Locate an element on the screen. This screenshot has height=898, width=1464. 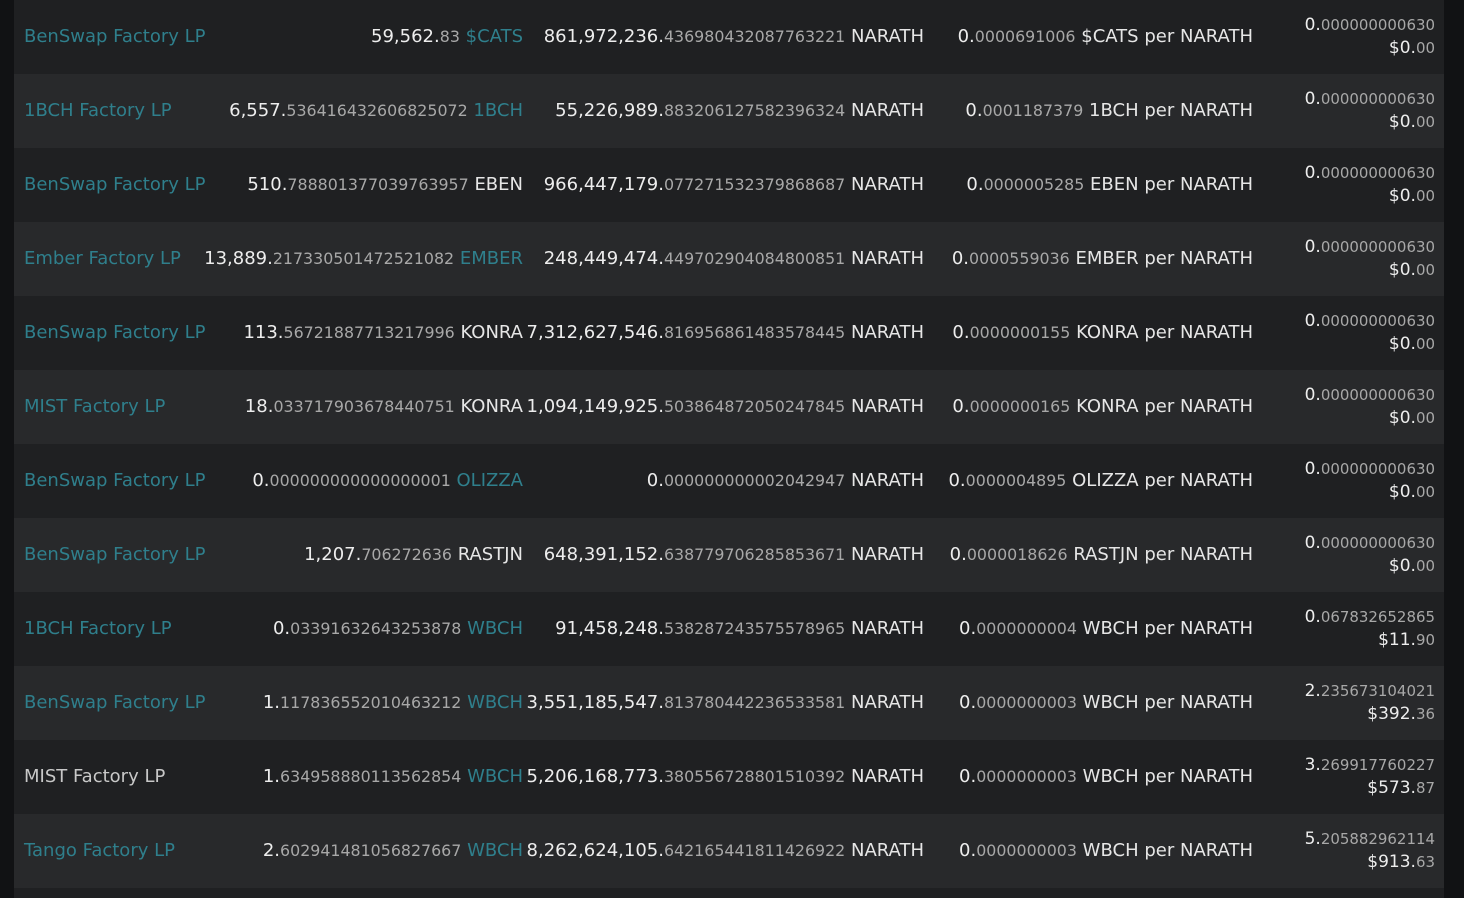
usd-value: $573.87 is located at coordinates (1370, 788).